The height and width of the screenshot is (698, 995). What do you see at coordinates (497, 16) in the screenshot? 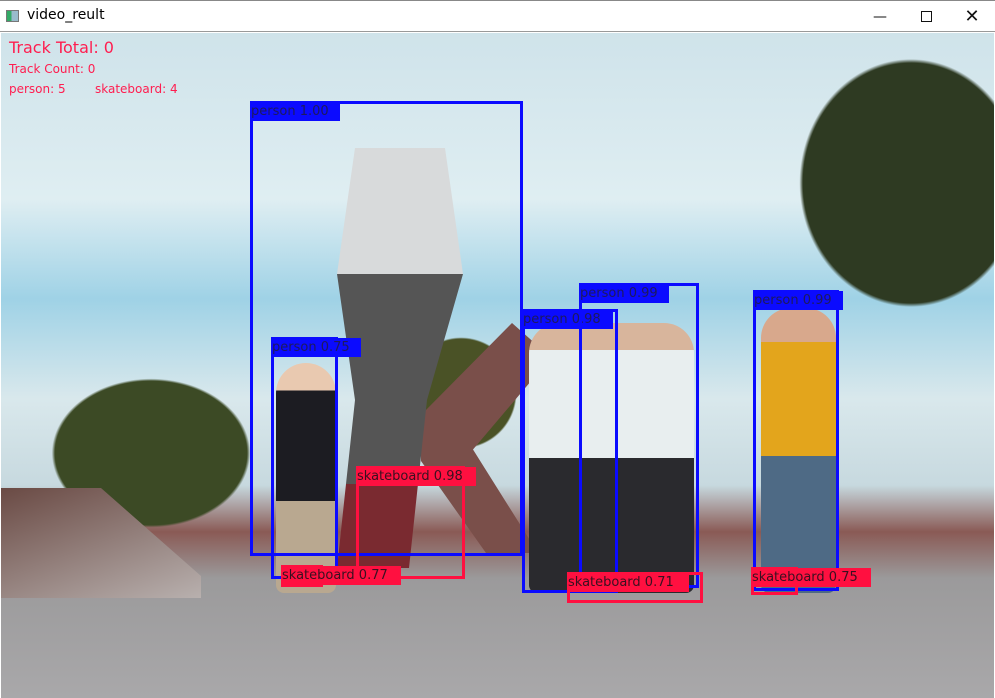
I see `title-bar: video_reult — ✕` at bounding box center [497, 16].